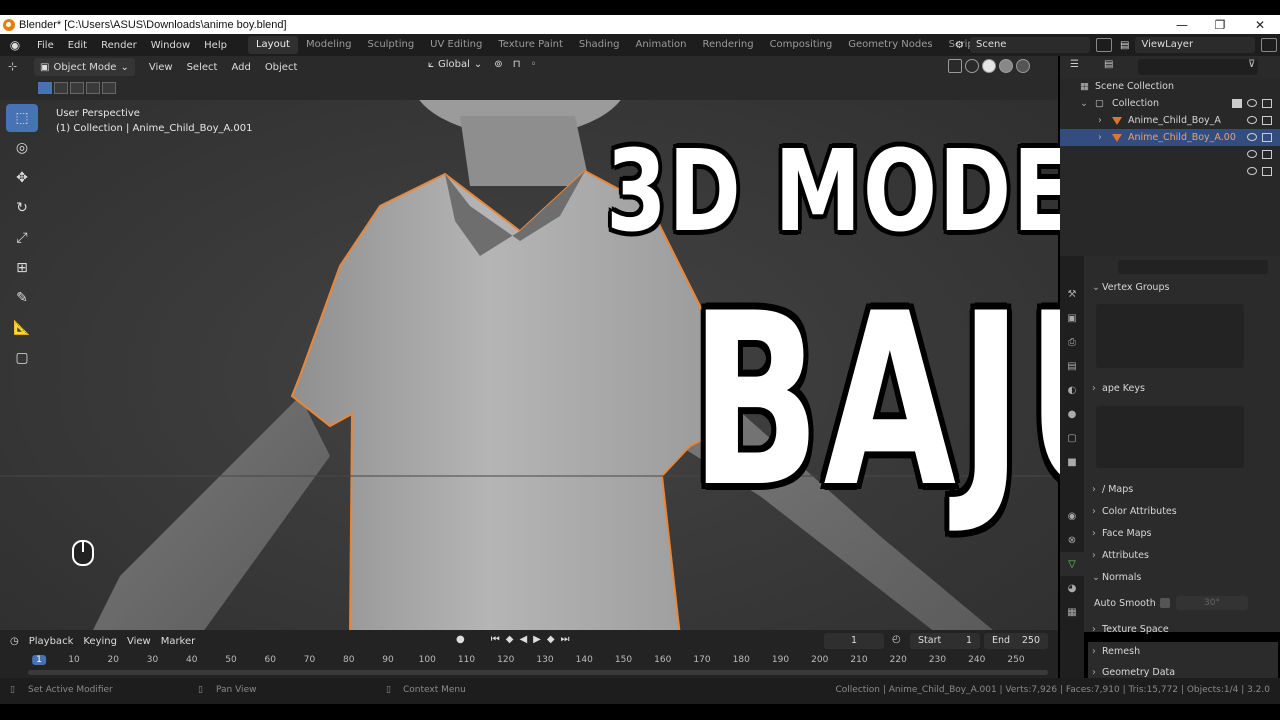  What do you see at coordinates (22, 148) in the screenshot?
I see `cursor-icon: ◎` at bounding box center [22, 148].